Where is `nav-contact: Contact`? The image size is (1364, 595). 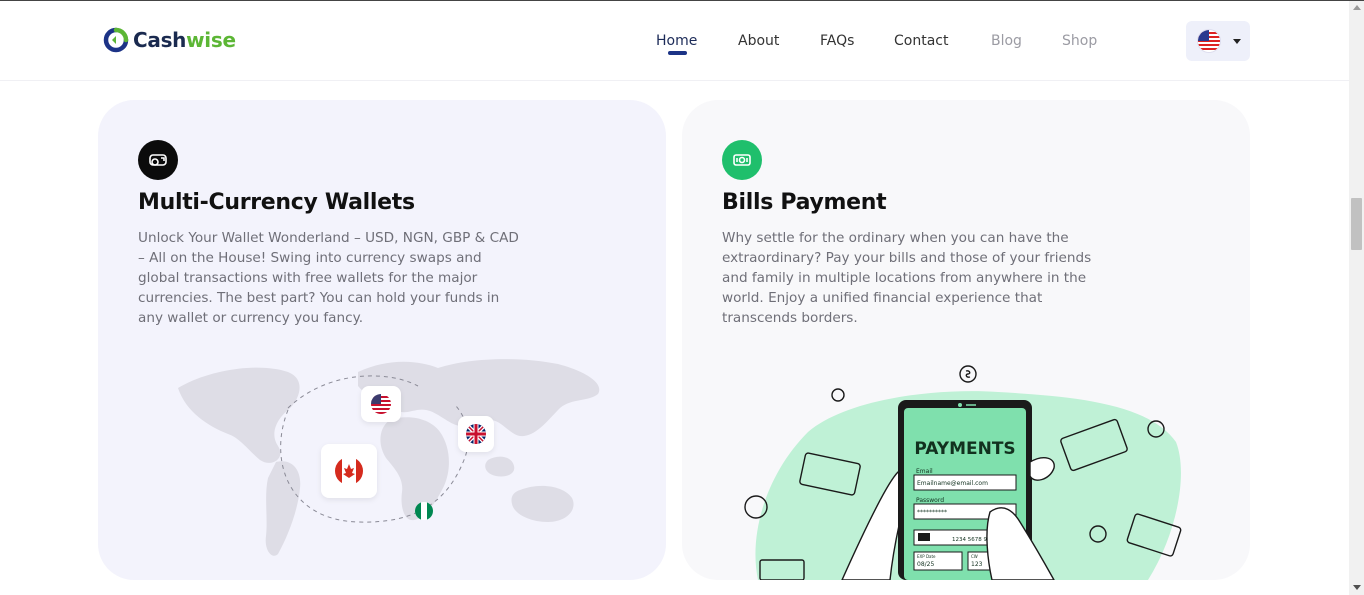 nav-contact: Contact is located at coordinates (921, 41).